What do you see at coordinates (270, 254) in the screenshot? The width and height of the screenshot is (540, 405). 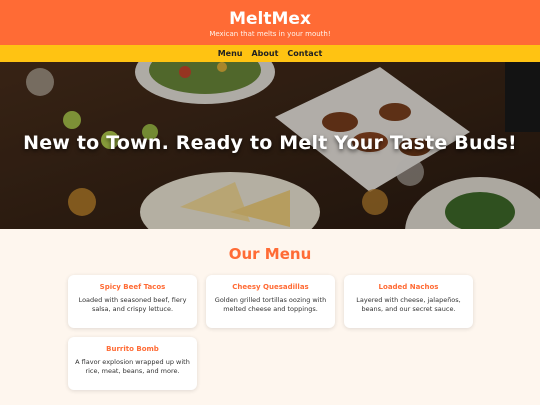 I see `menu-heading: Our Menu` at bounding box center [270, 254].